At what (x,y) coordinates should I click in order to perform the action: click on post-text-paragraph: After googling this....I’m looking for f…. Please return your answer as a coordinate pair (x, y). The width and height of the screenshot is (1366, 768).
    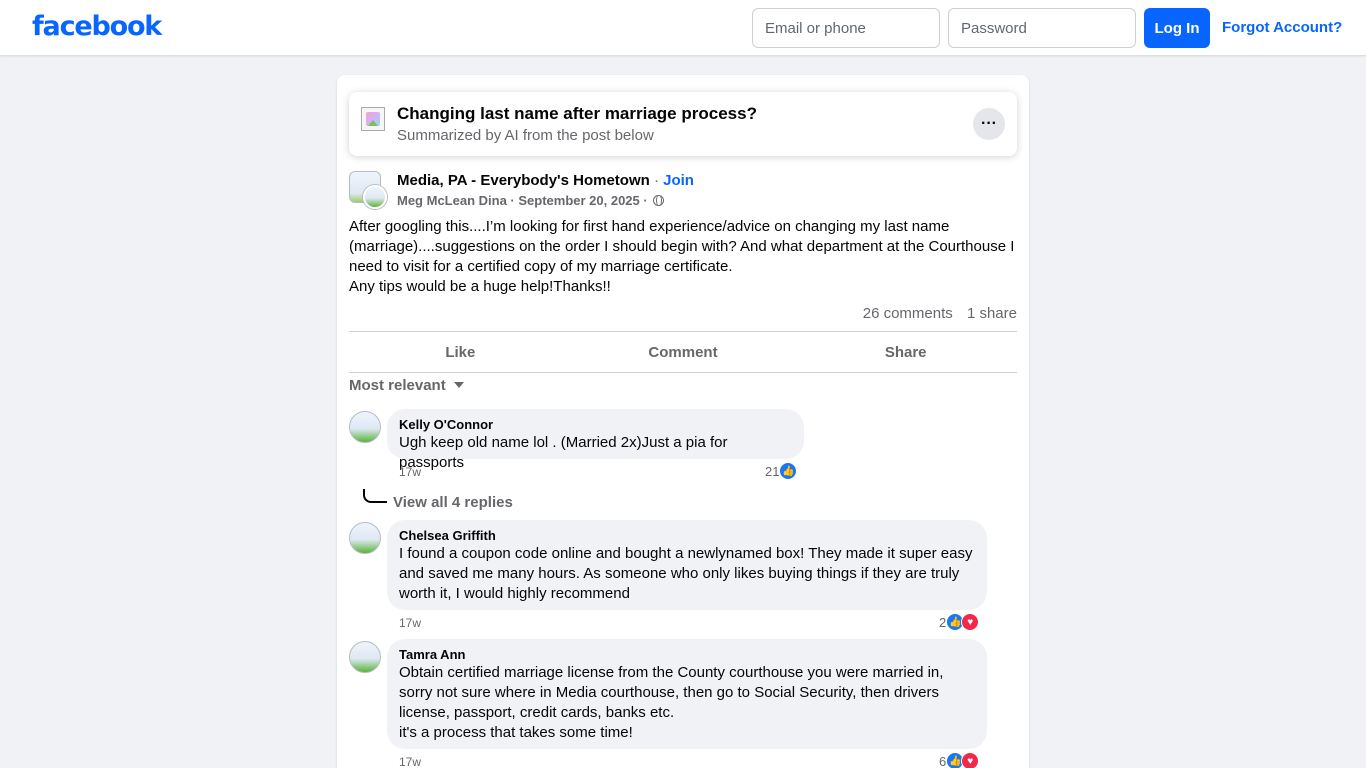
    Looking at the image, I should click on (682, 246).